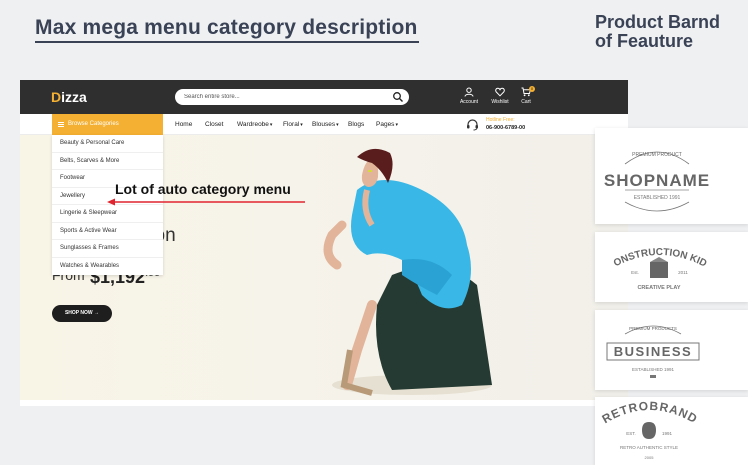  Describe the element at coordinates (472, 125) in the screenshot. I see `headset-icon` at that location.